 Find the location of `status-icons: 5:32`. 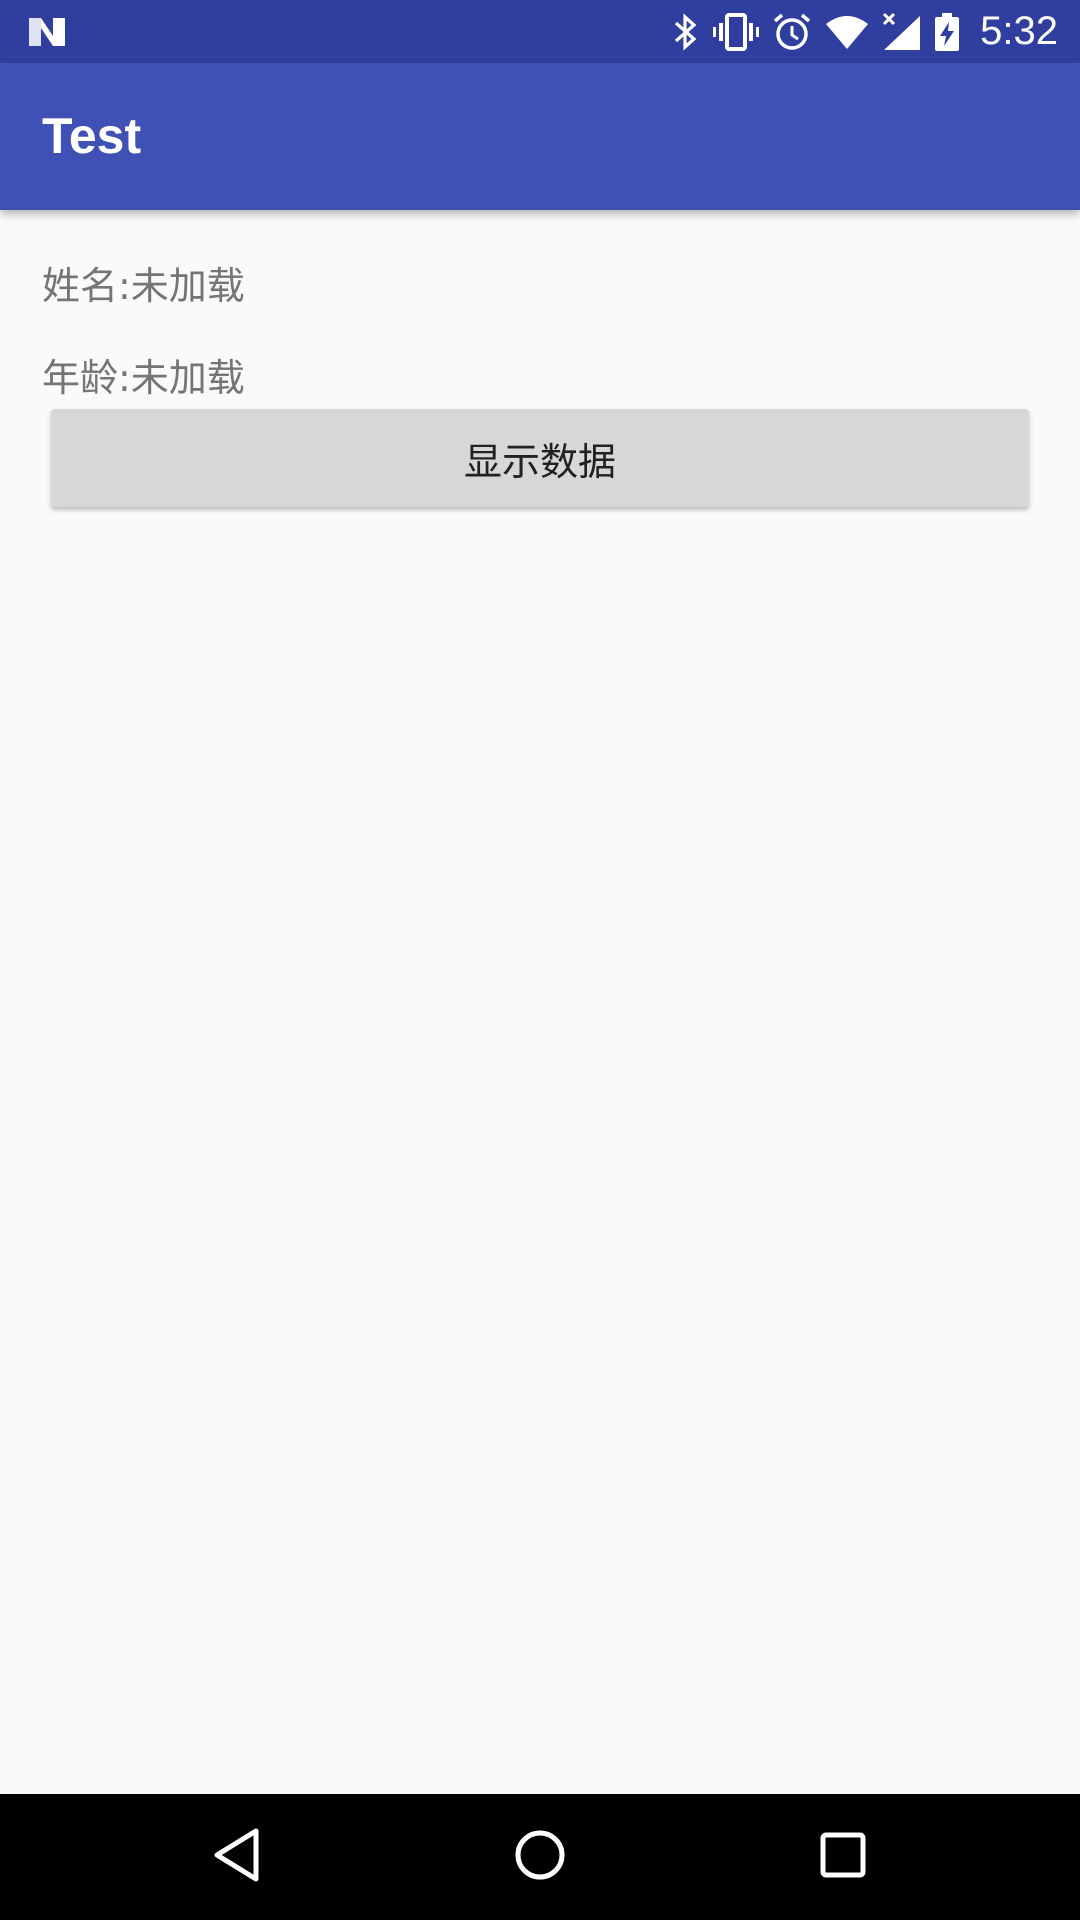

status-icons: 5:32 is located at coordinates (870, 31).